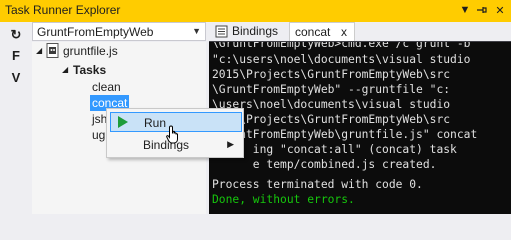 The height and width of the screenshot is (240, 511). I want to click on tab-label: Bindings, so click(255, 31).